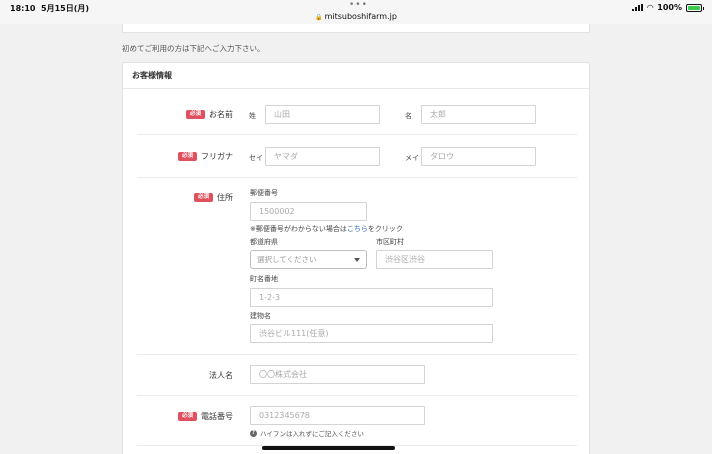  I want to click on company-label-text: 法人名, so click(221, 375).